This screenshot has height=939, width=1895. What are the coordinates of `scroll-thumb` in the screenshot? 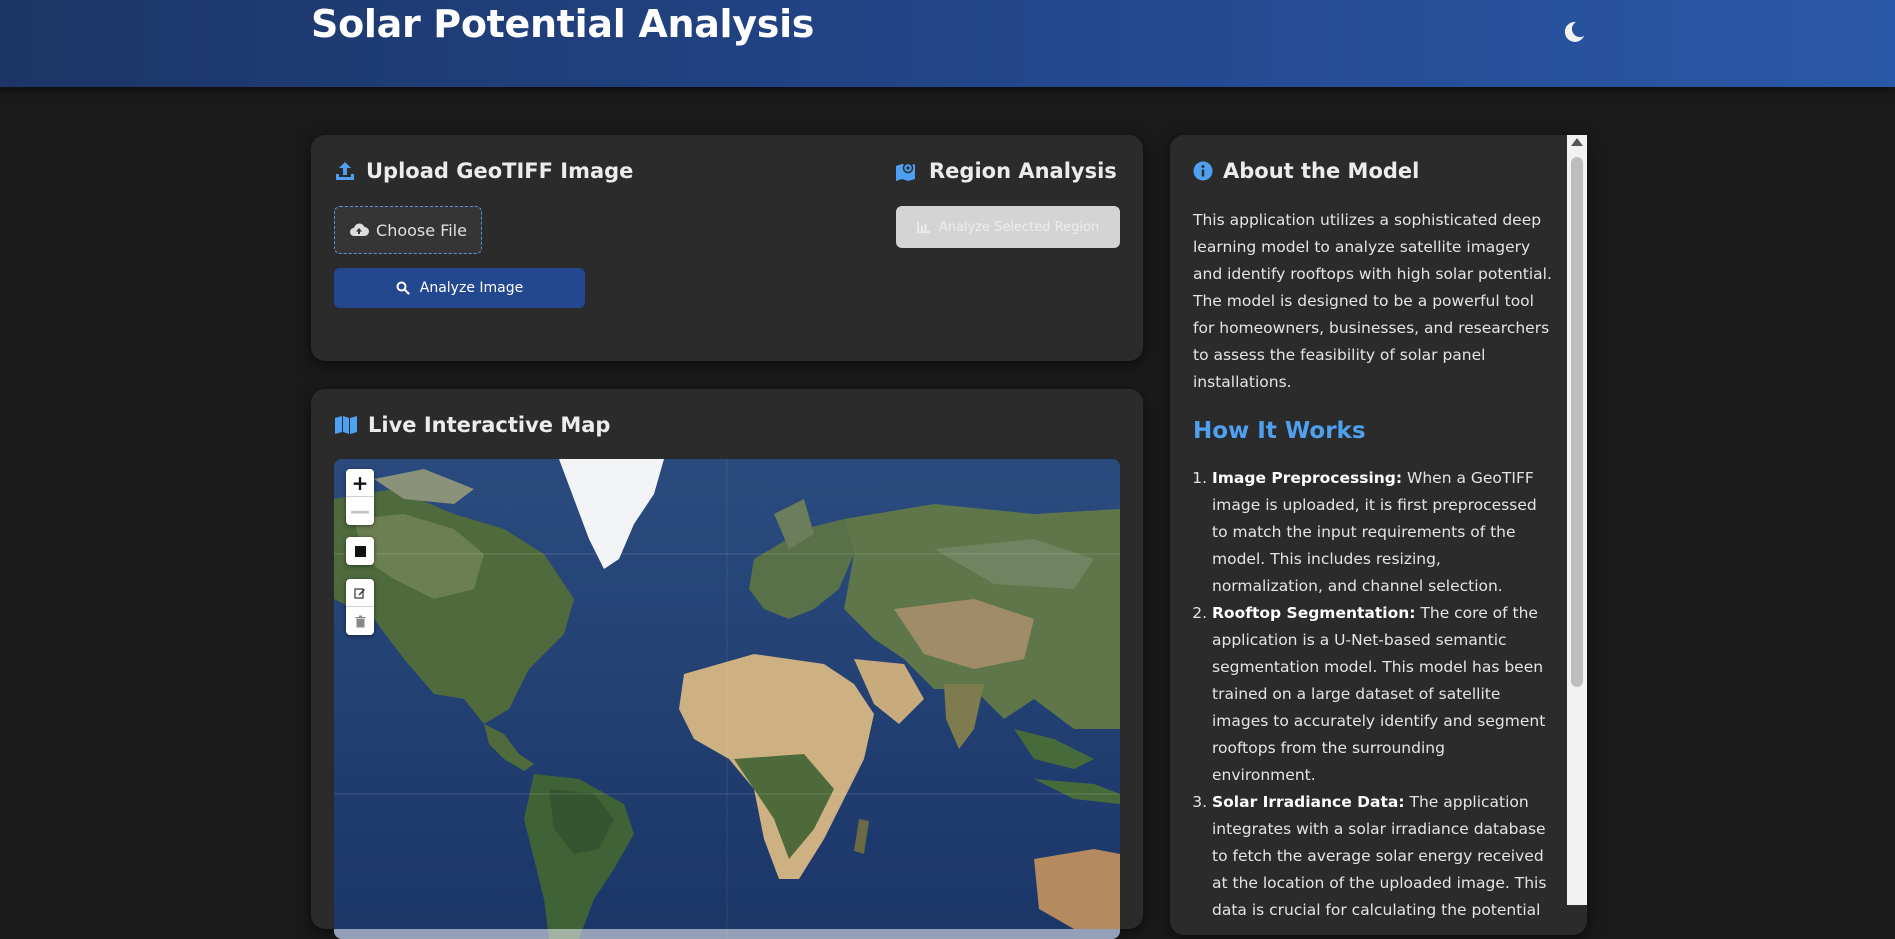 It's located at (1577, 422).